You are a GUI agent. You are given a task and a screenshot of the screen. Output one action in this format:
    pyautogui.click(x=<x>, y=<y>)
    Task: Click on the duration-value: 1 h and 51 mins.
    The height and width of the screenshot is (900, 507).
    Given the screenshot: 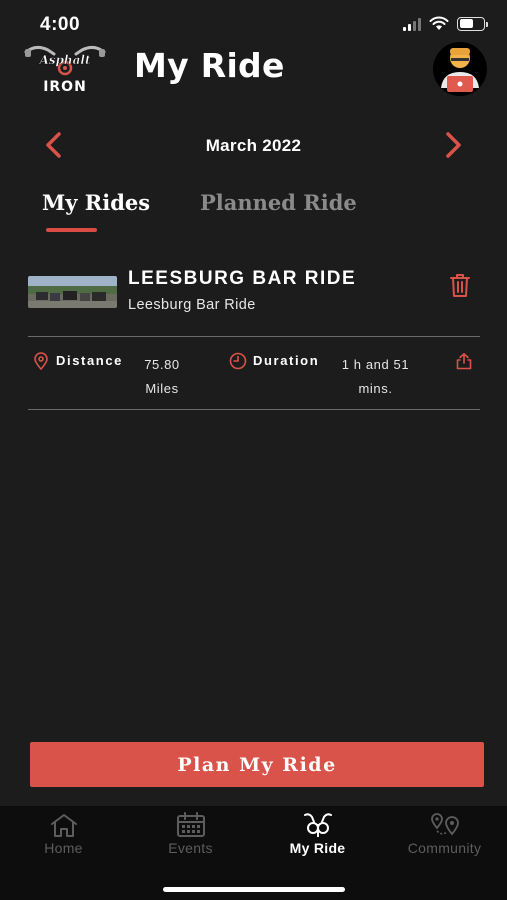 What is the action you would take?
    pyautogui.click(x=375, y=376)
    